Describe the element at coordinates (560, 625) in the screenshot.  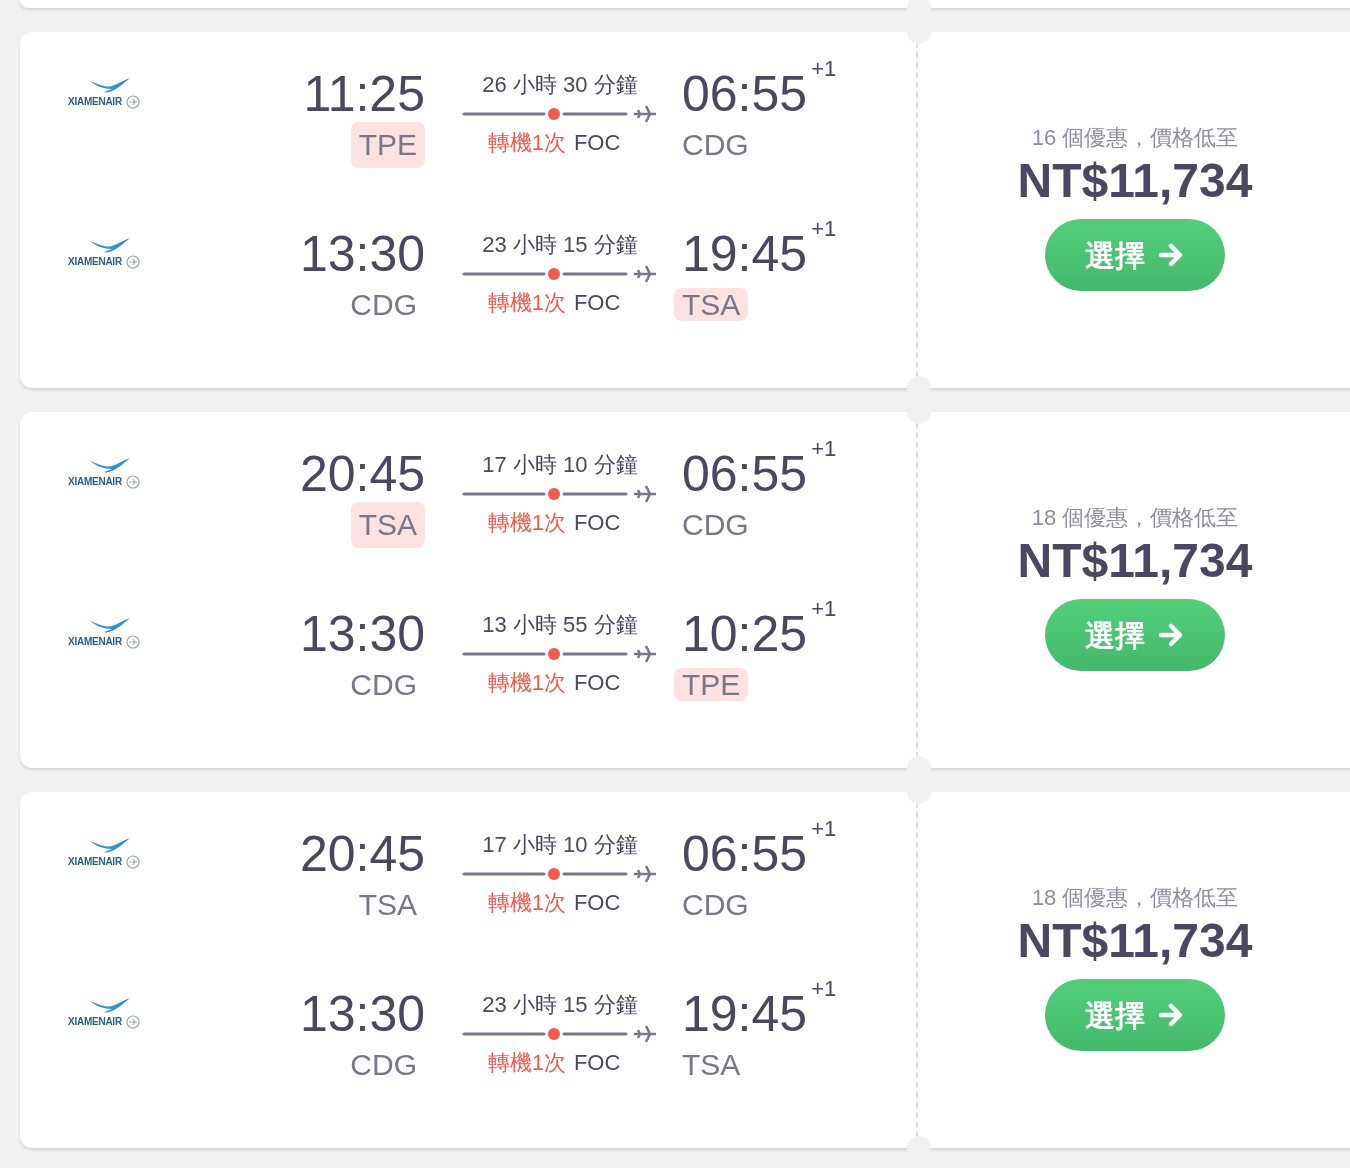
I see `flight-duration: 13 小時 55 分鐘` at that location.